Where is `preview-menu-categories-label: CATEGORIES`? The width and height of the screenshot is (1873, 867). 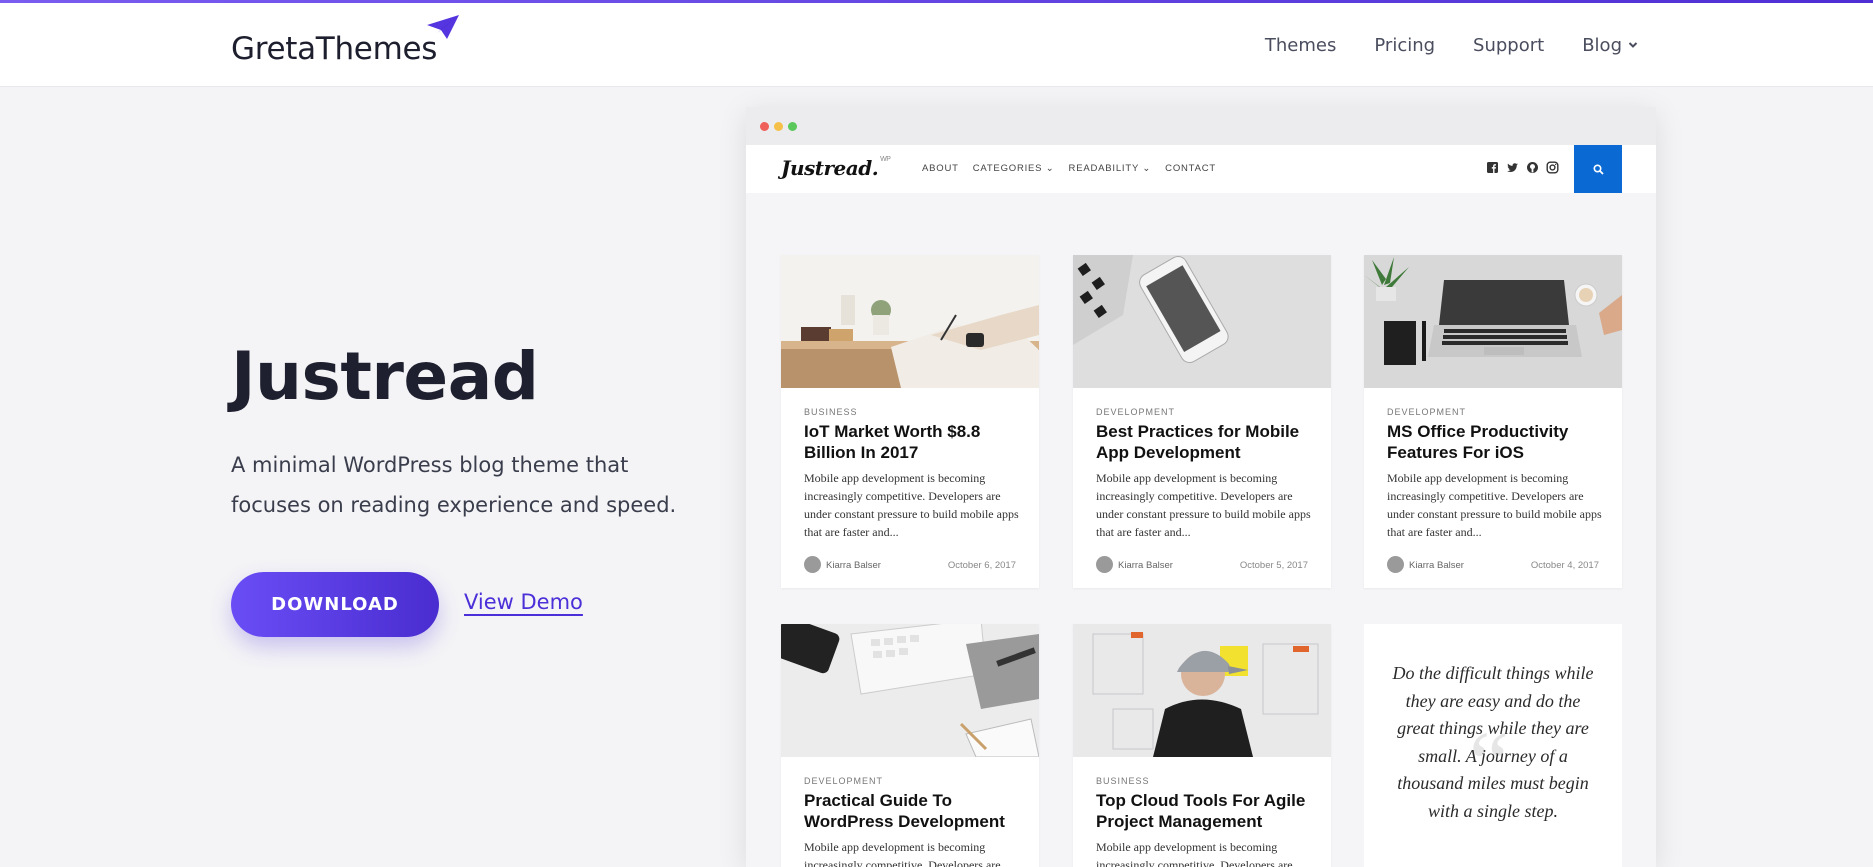
preview-menu-categories-label: CATEGORIES is located at coordinates (1007, 168).